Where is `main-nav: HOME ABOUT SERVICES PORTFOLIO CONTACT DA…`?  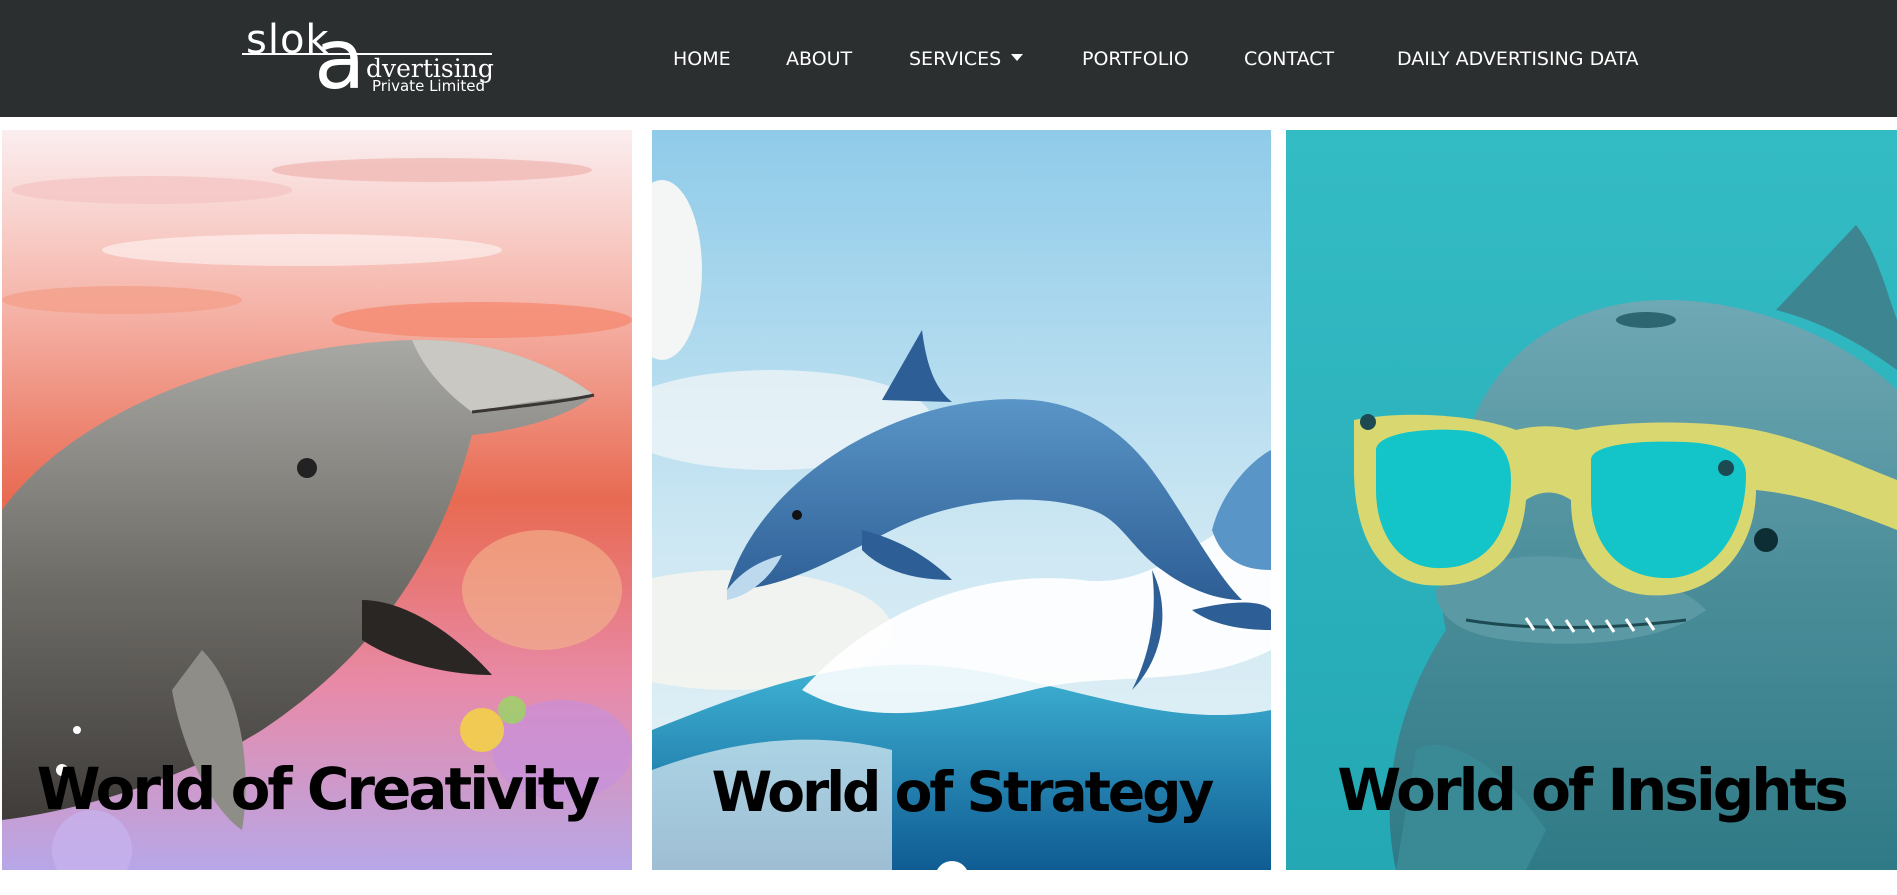
main-nav: HOME ABOUT SERVICES PORTFOLIO CONTACT DA… is located at coordinates (948, 58).